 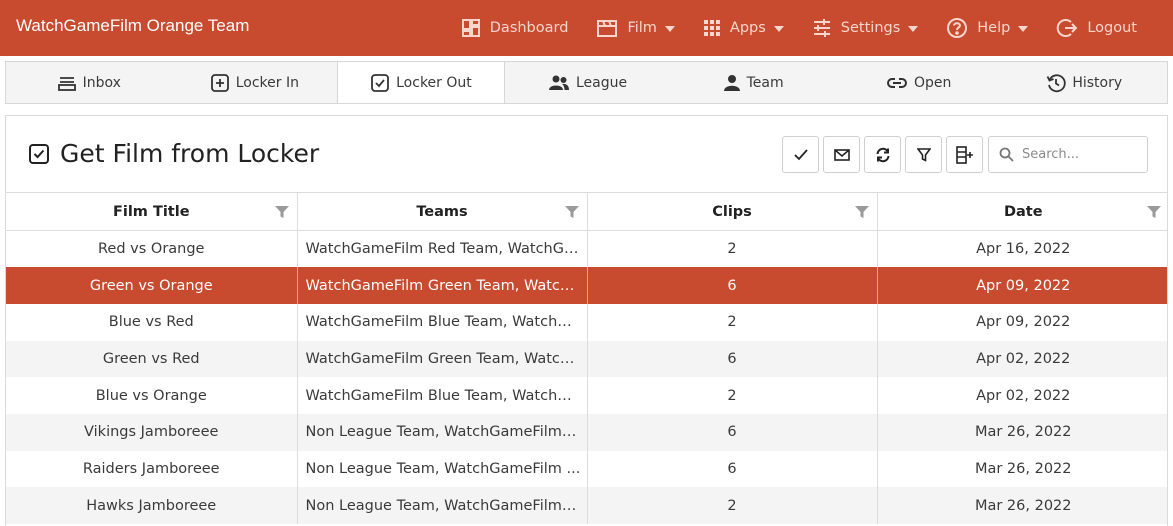 I want to click on add-column-button, so click(x=964, y=154).